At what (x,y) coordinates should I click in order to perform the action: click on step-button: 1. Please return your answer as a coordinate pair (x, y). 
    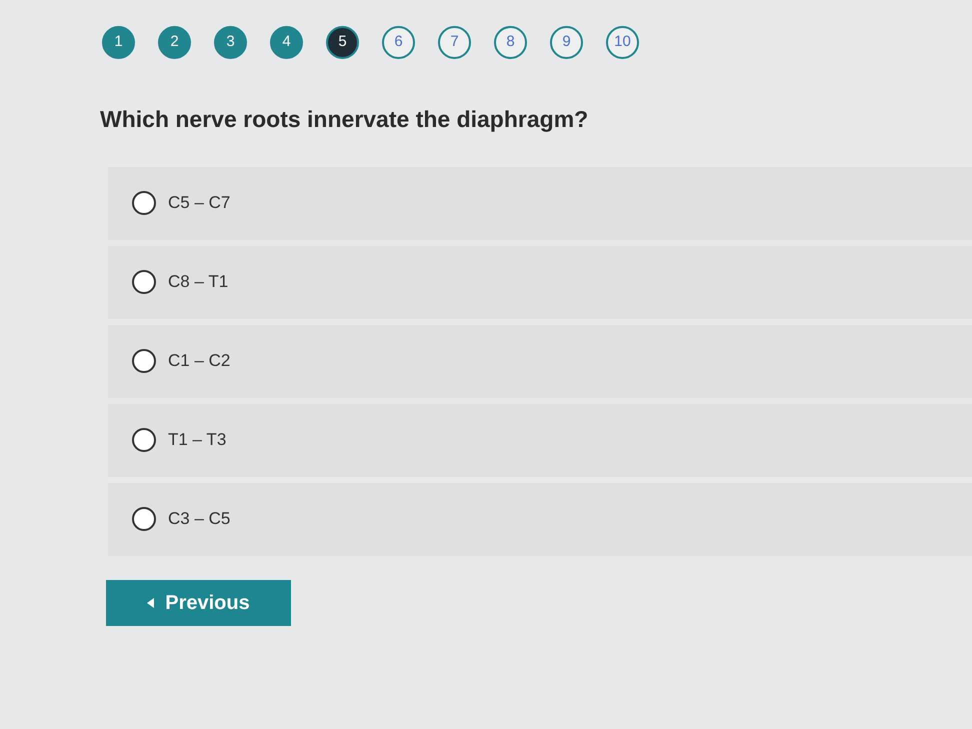
    Looking at the image, I should click on (118, 42).